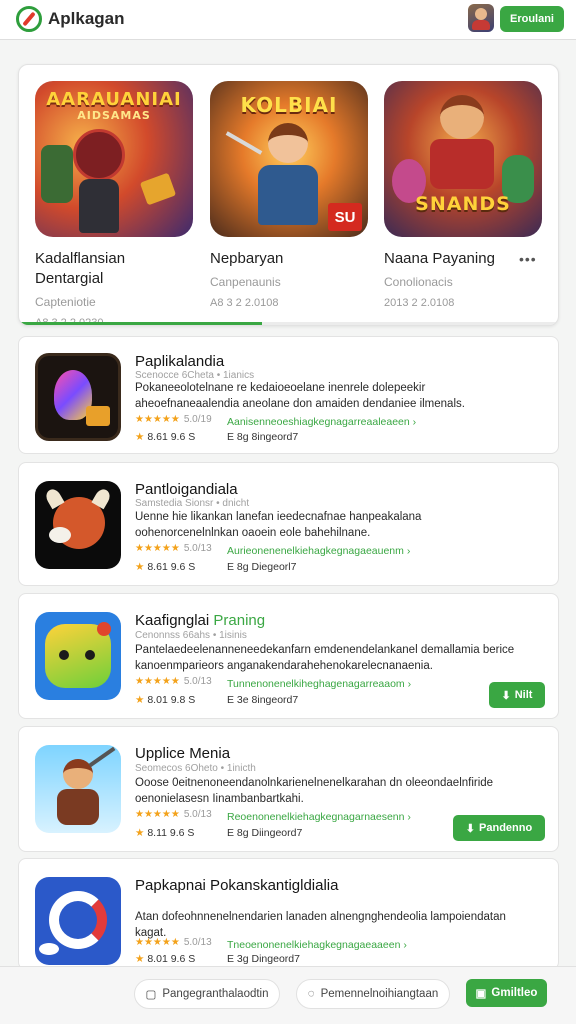 This screenshot has height=1024, width=576. I want to click on app-size: ★ 8.01 9.8 S, so click(165, 700).